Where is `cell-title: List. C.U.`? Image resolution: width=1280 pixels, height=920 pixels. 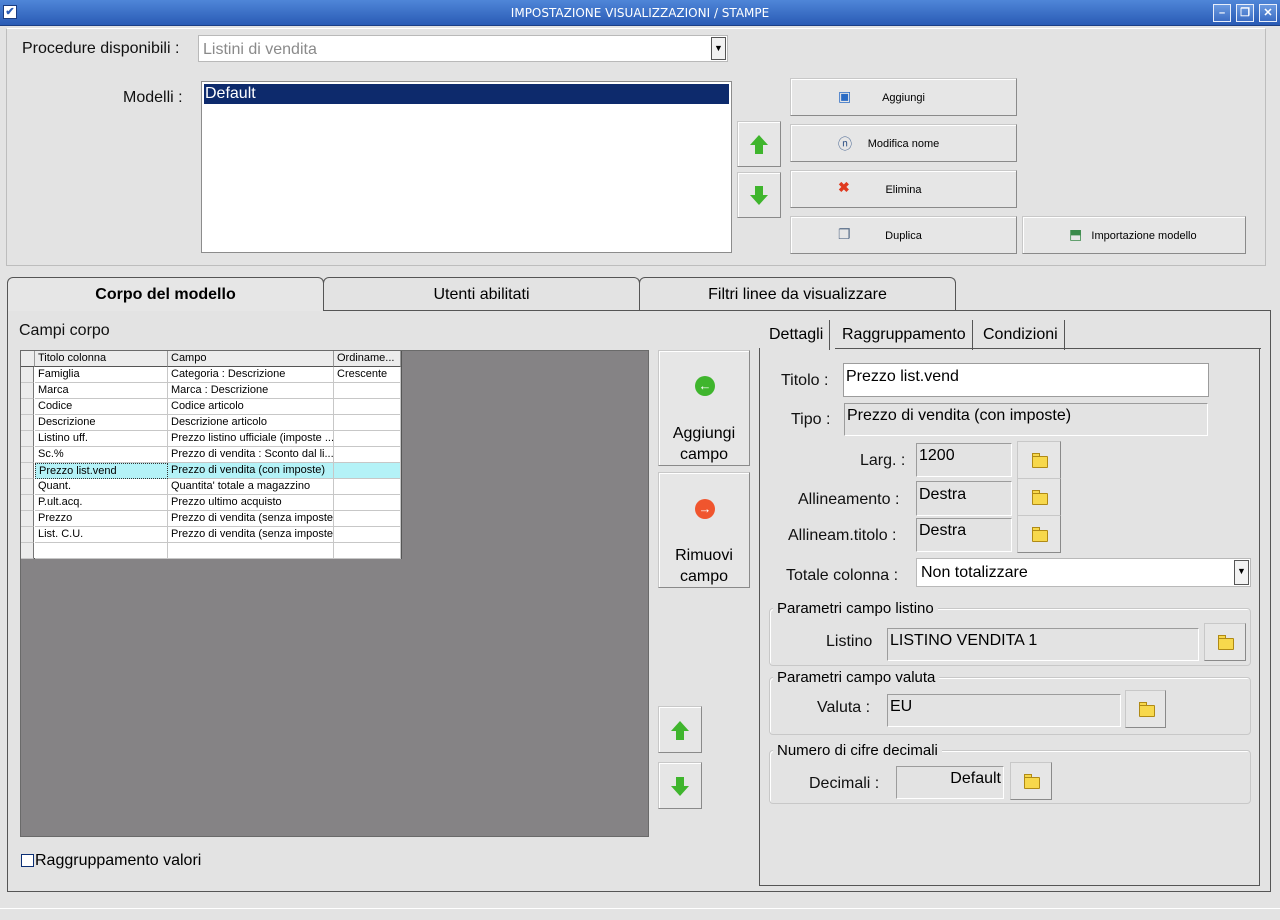 cell-title: List. C.U. is located at coordinates (101, 535).